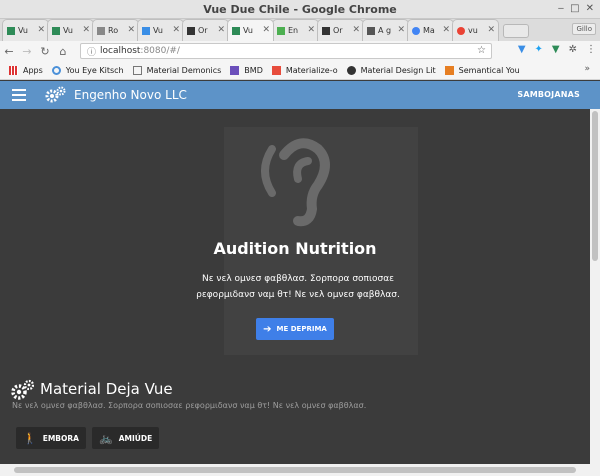 This screenshot has height=476, width=600. Describe the element at coordinates (267, 329) in the screenshot. I see `arrow-forward-icon: ➔` at that location.